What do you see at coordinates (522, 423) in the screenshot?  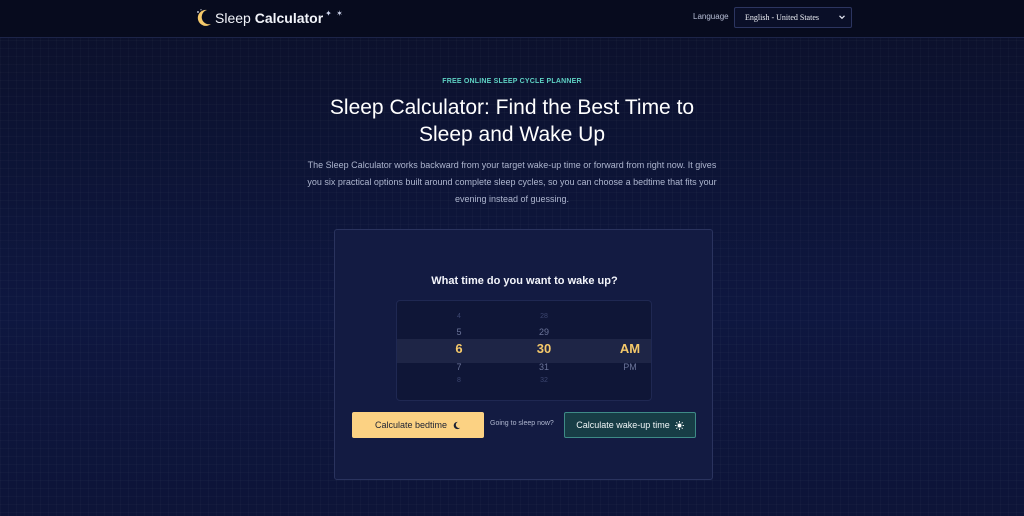 I see `going-to-sleep-now-text: Going to sleep now?` at bounding box center [522, 423].